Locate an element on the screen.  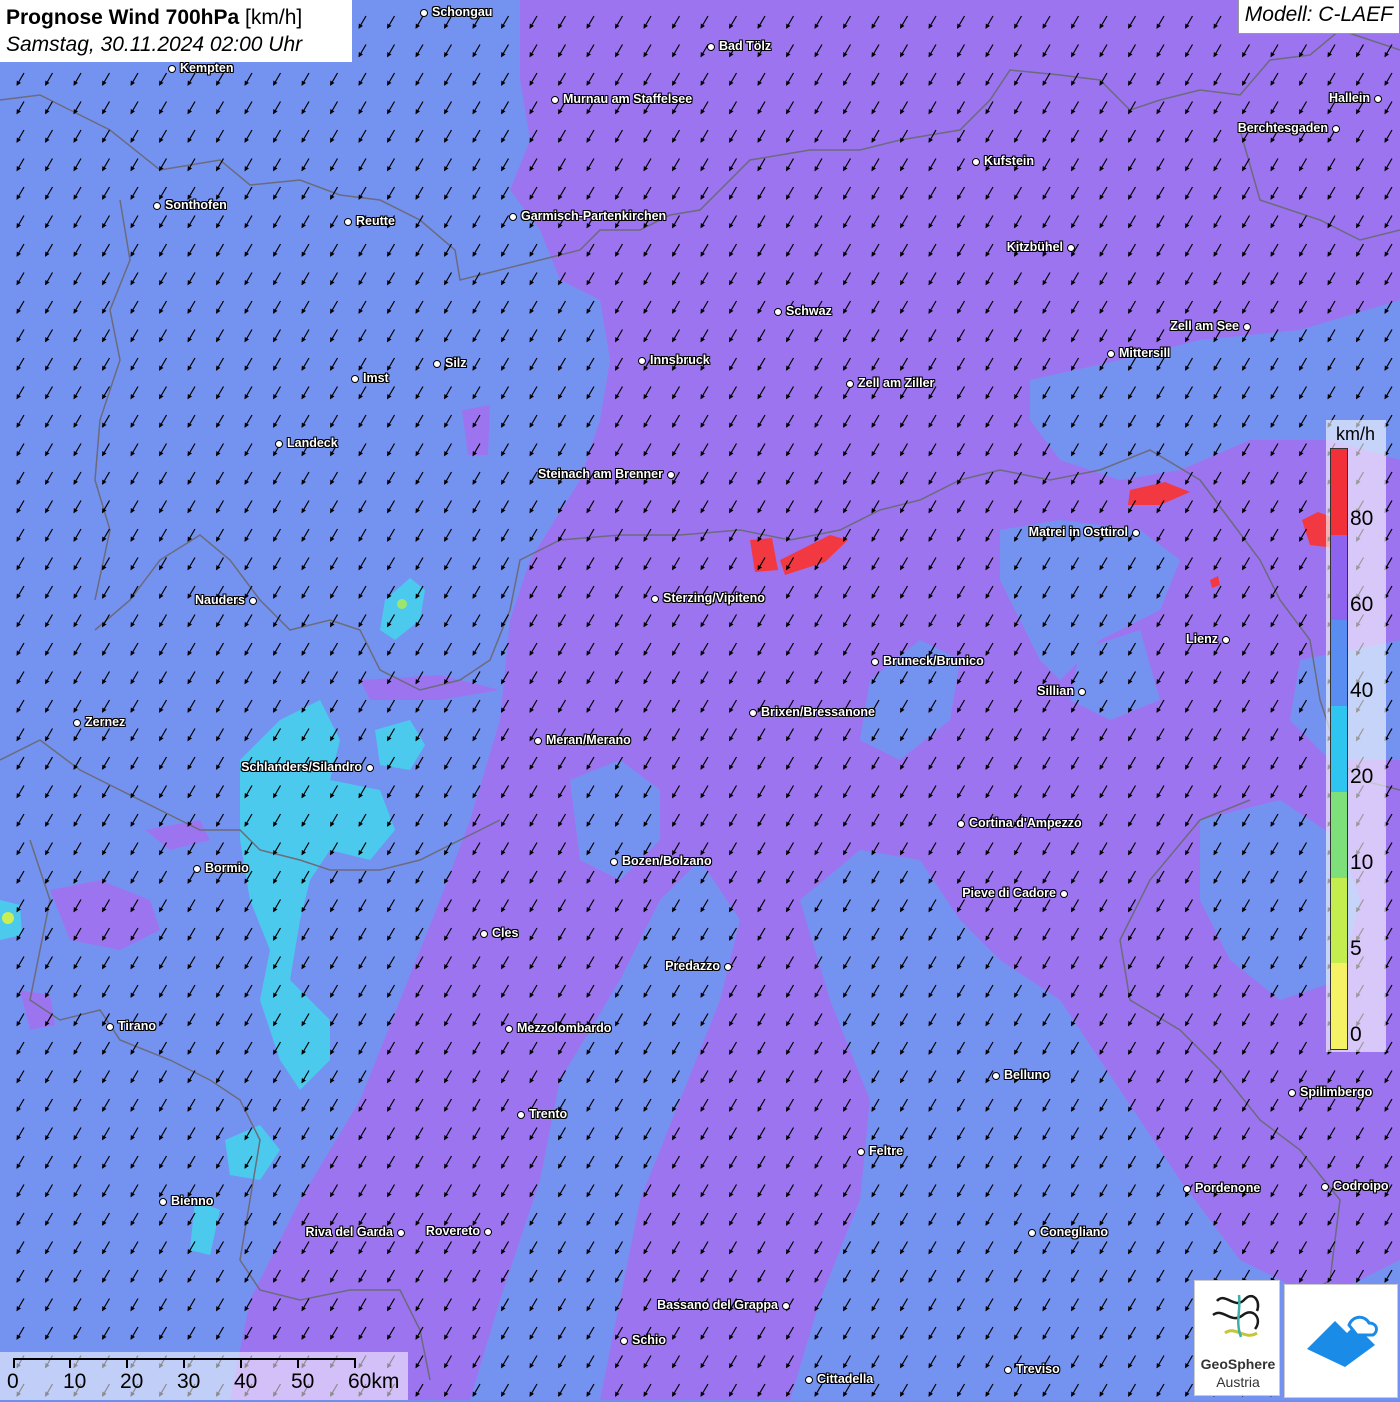
geosphere-country: Austria is located at coordinates (1238, 1382).